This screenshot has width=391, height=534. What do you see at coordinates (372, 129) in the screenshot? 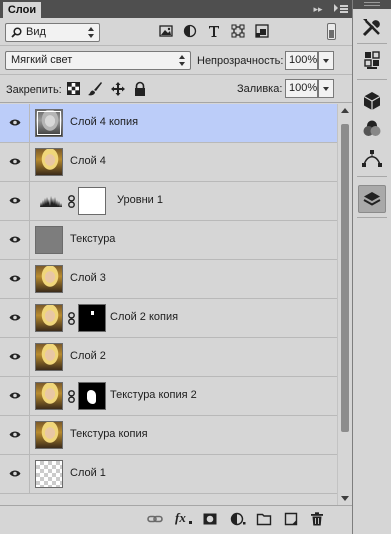
I see `channels-icon` at bounding box center [372, 129].